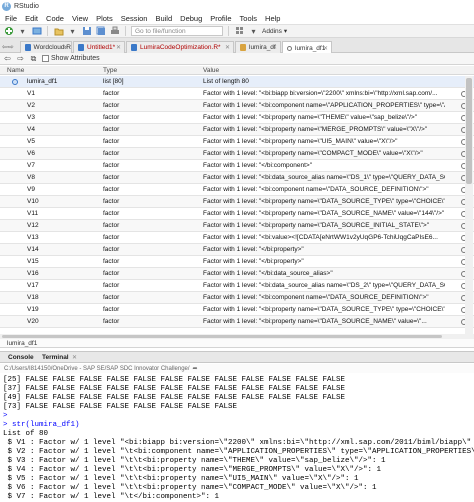 The image size is (474, 502). What do you see at coordinates (104, 18) in the screenshot?
I see `menu-plots: Plots` at bounding box center [104, 18].